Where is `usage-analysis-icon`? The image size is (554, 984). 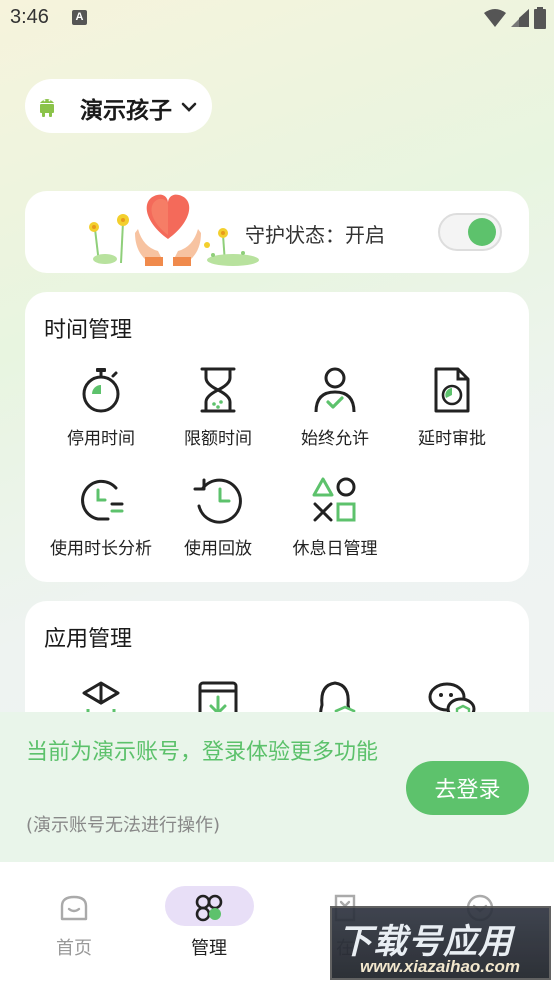 usage-analysis-icon is located at coordinates (101, 500).